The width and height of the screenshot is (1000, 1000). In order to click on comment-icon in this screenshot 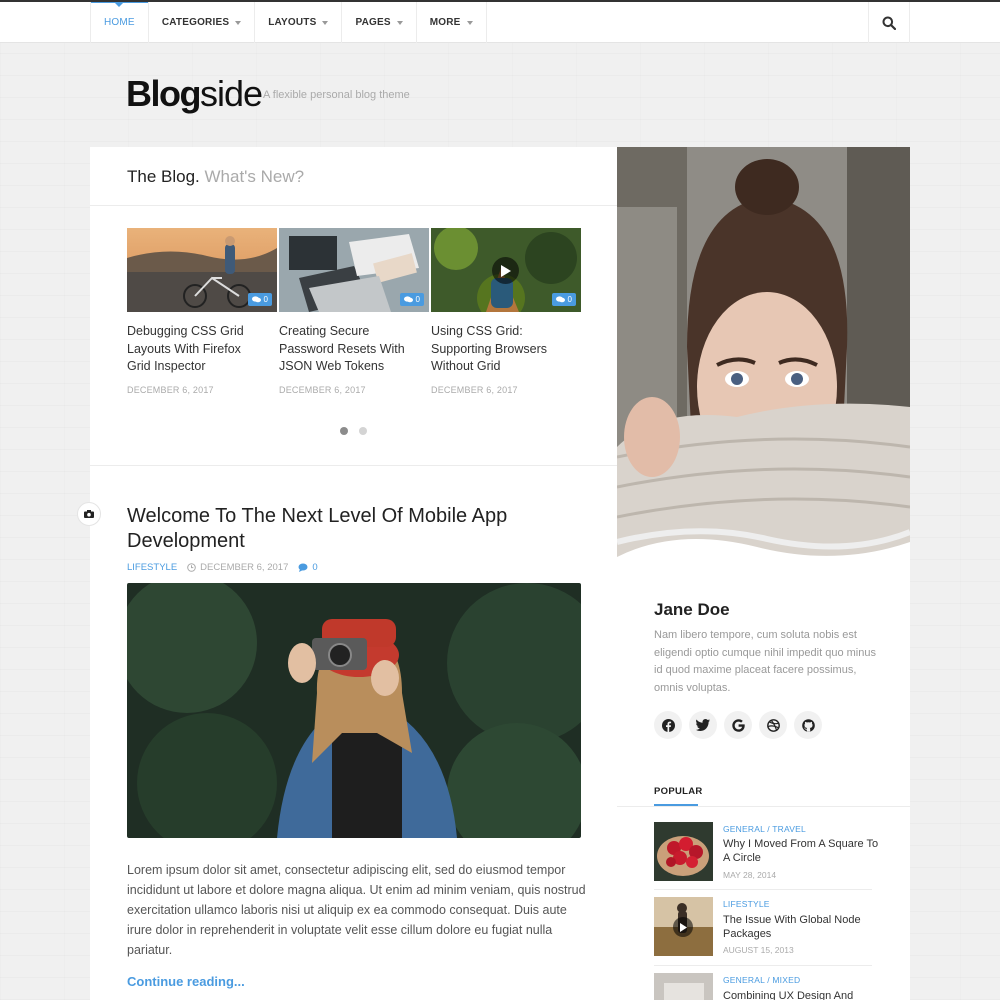, I will do `click(303, 567)`.